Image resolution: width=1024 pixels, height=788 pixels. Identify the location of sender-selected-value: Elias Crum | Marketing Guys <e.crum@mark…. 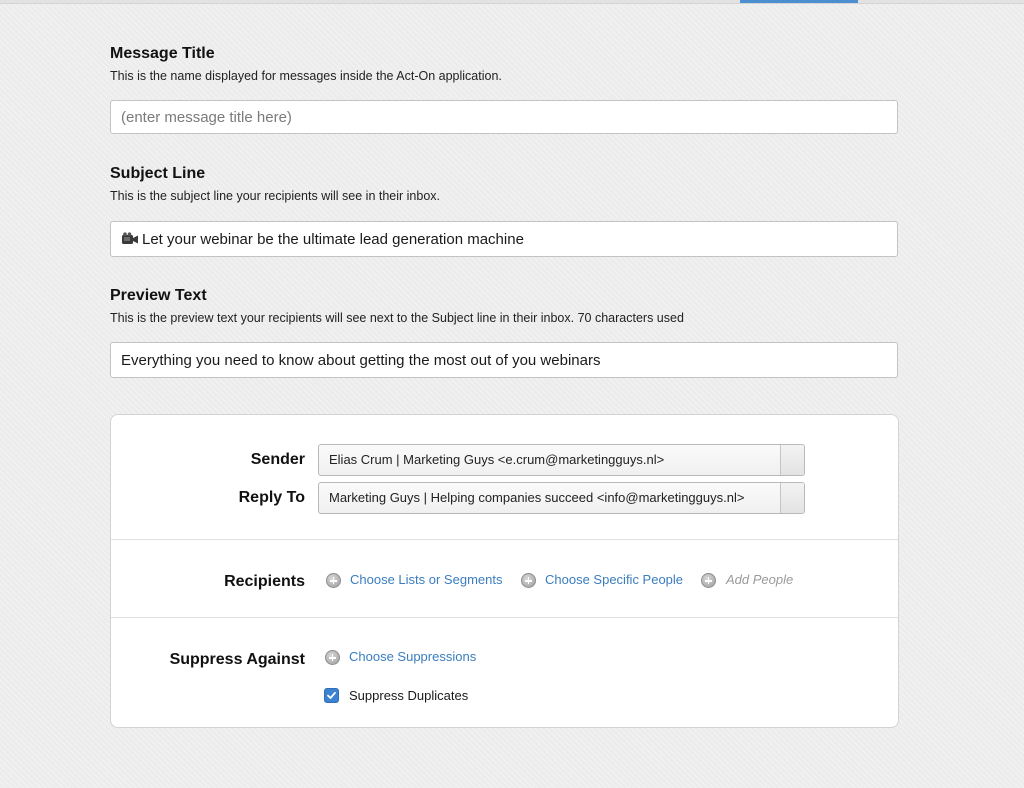
(497, 459).